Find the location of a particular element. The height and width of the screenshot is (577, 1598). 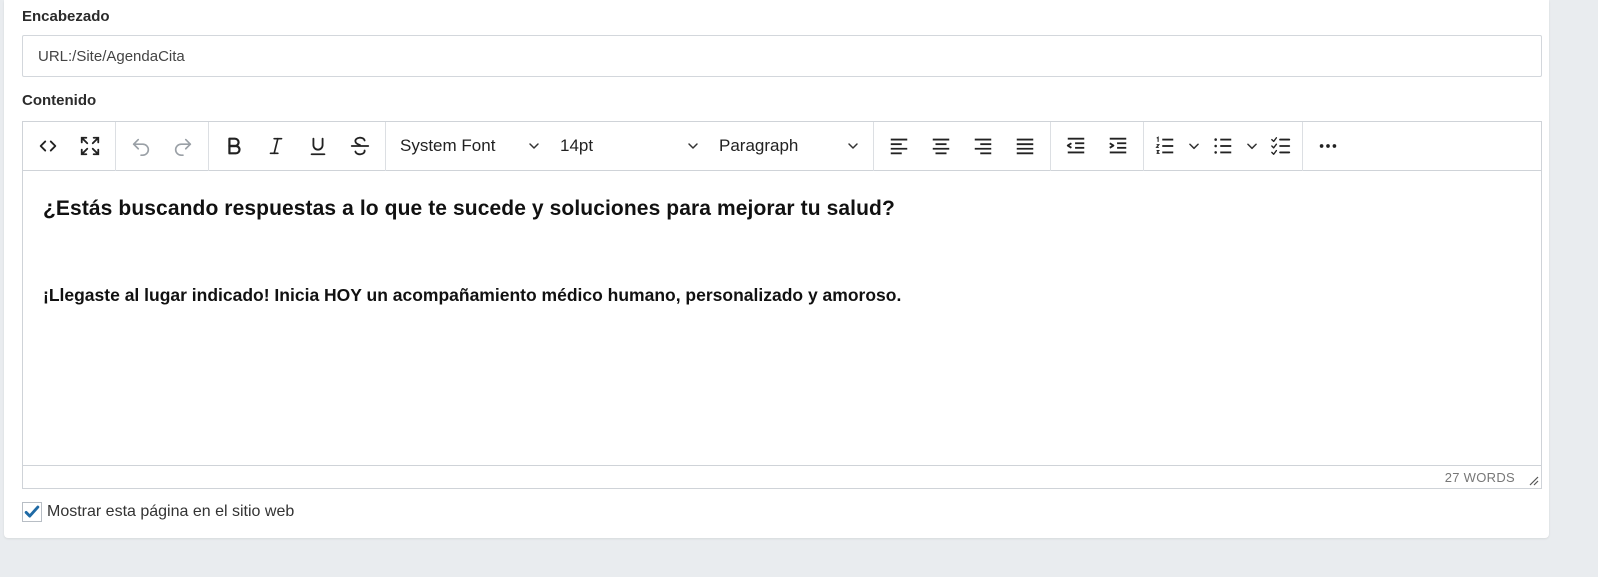

align-left-button is located at coordinates (899, 146).